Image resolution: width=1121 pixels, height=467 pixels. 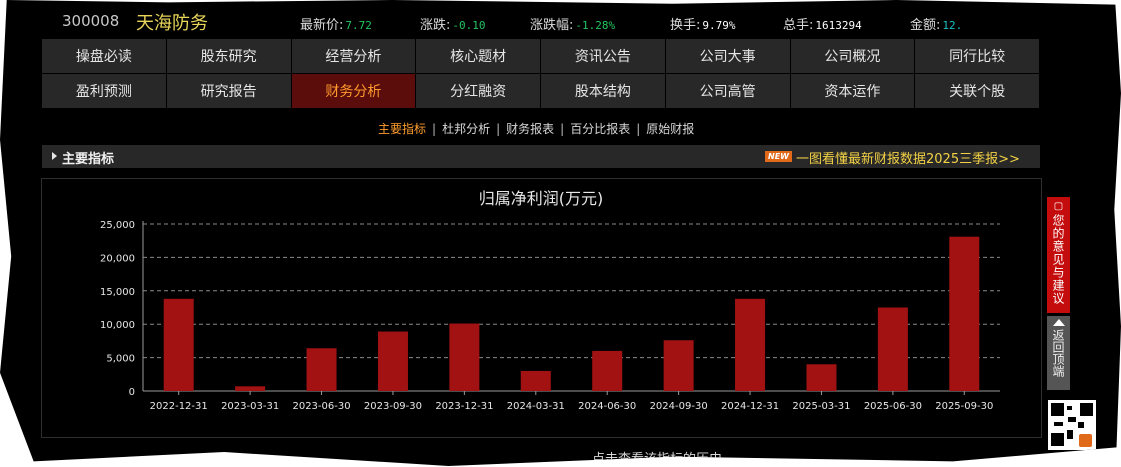 I want to click on volume: 总手: 1613294, so click(x=822, y=25).